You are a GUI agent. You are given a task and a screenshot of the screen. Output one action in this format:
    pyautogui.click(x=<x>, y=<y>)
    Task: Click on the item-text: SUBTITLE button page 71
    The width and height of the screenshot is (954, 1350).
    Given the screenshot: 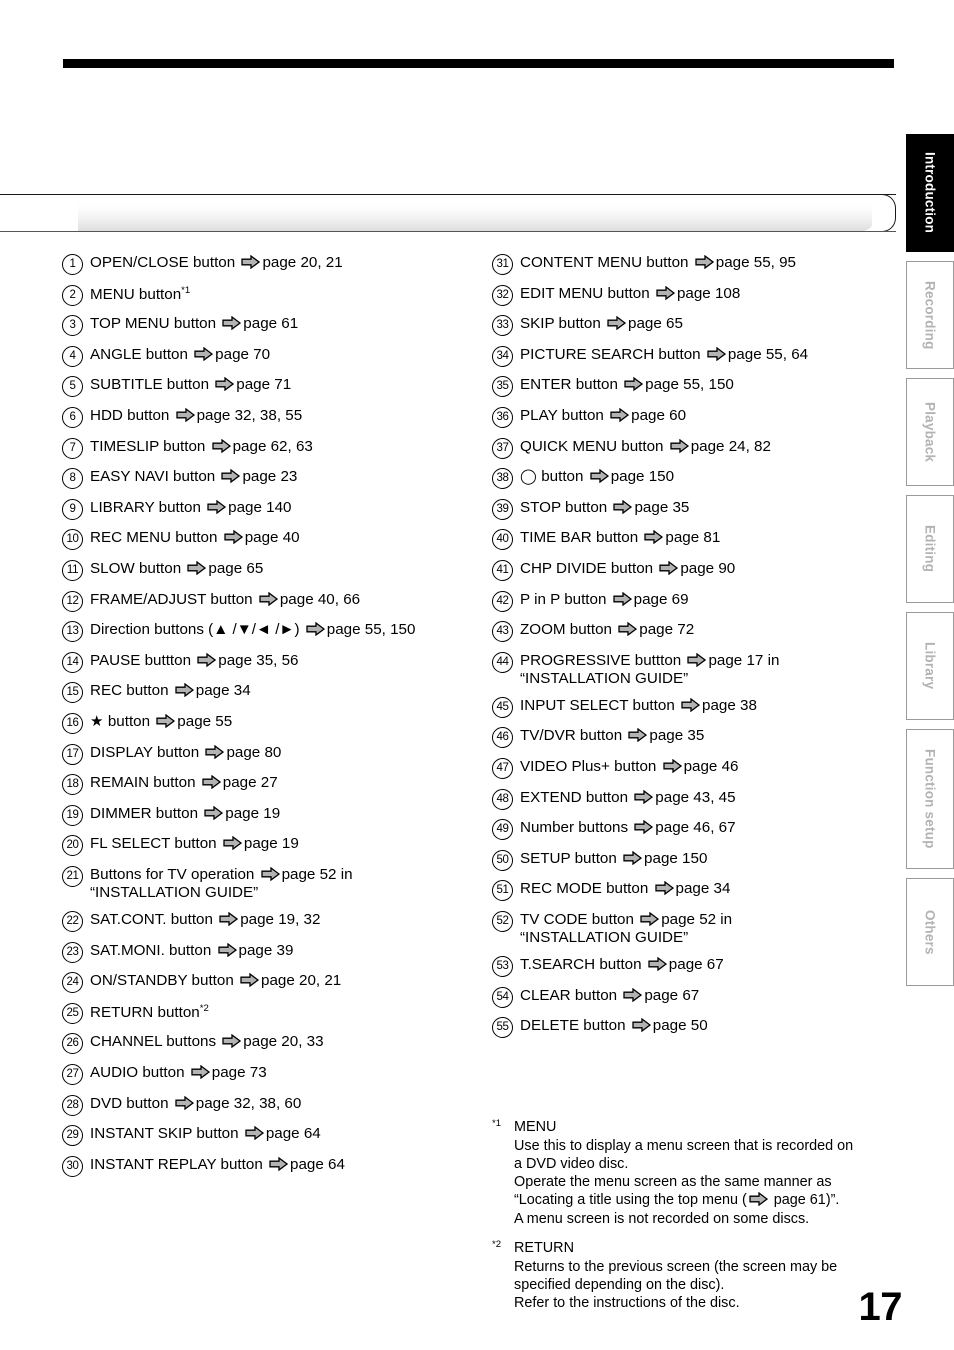 What is the action you would take?
    pyautogui.click(x=190, y=384)
    